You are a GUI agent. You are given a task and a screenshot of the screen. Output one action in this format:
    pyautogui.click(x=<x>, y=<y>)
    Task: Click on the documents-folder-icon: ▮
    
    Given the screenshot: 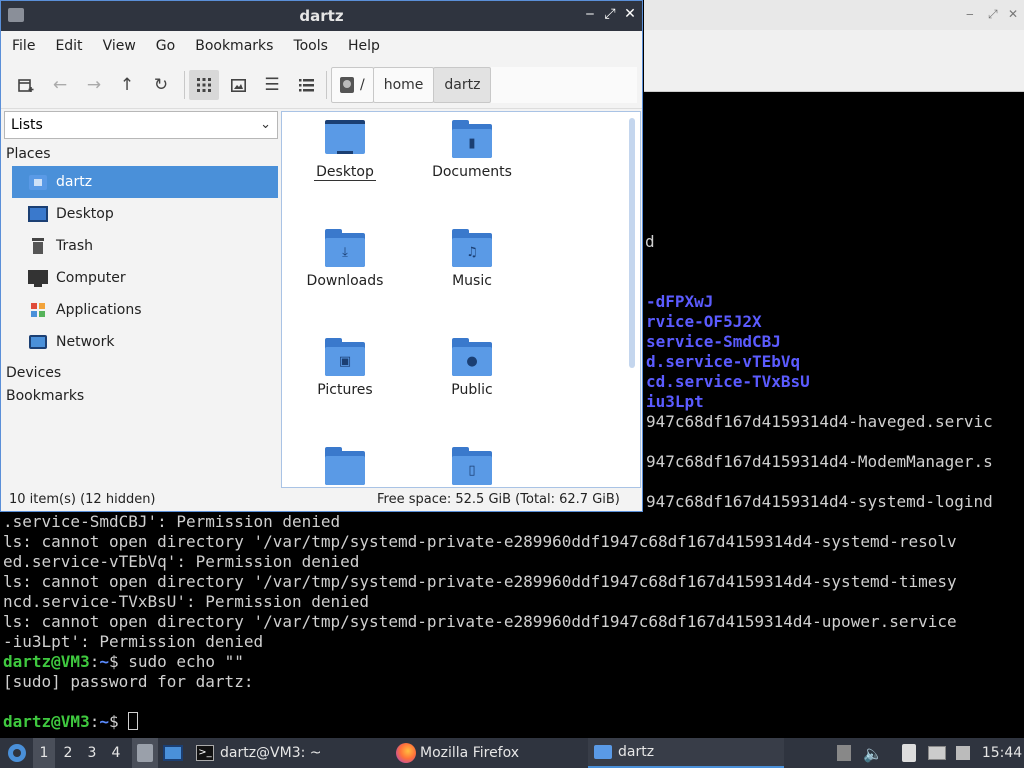 What is the action you would take?
    pyautogui.click(x=472, y=139)
    